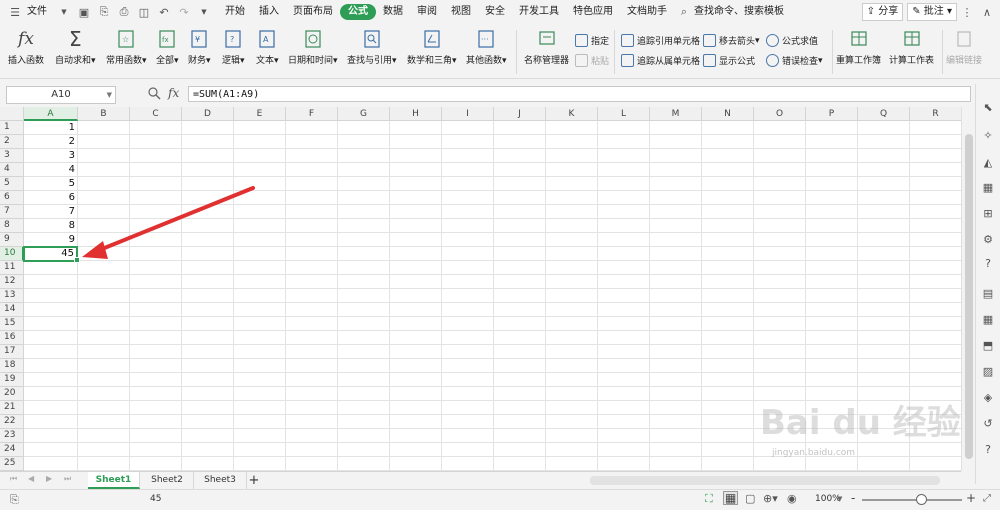 This screenshot has width=1000, height=510. What do you see at coordinates (742, 12) in the screenshot?
I see `command-search: 查找命令、搜索模板` at bounding box center [742, 12].